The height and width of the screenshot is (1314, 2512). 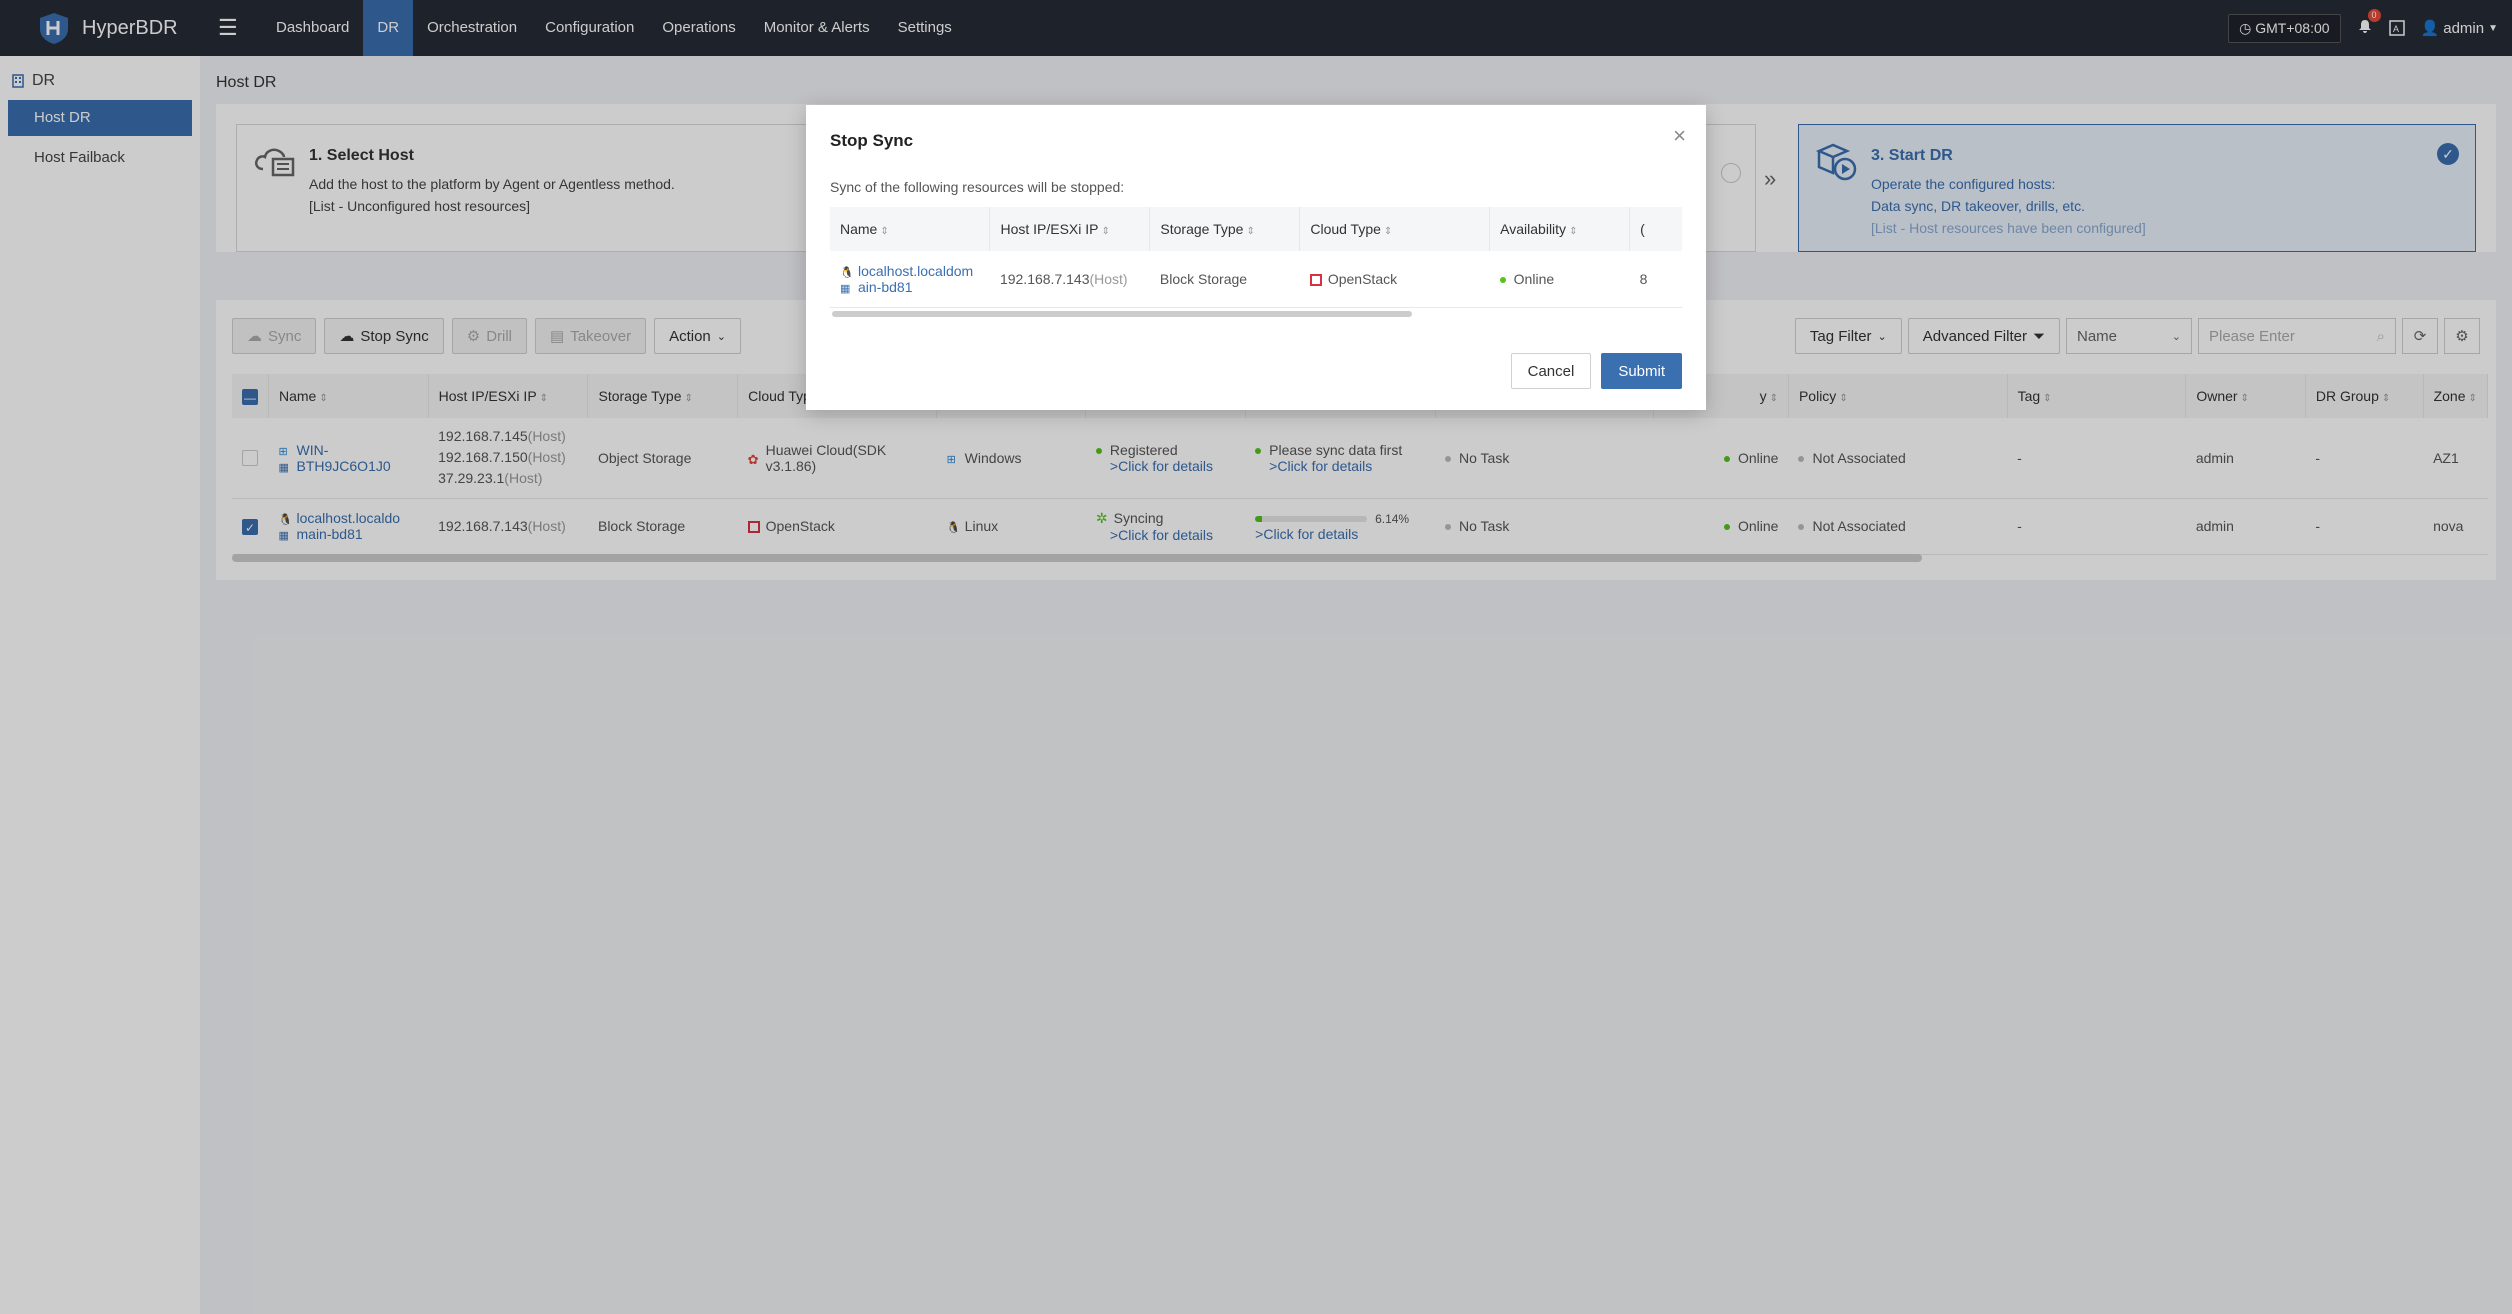 I want to click on linux-icon: 🐧, so click(x=847, y=273).